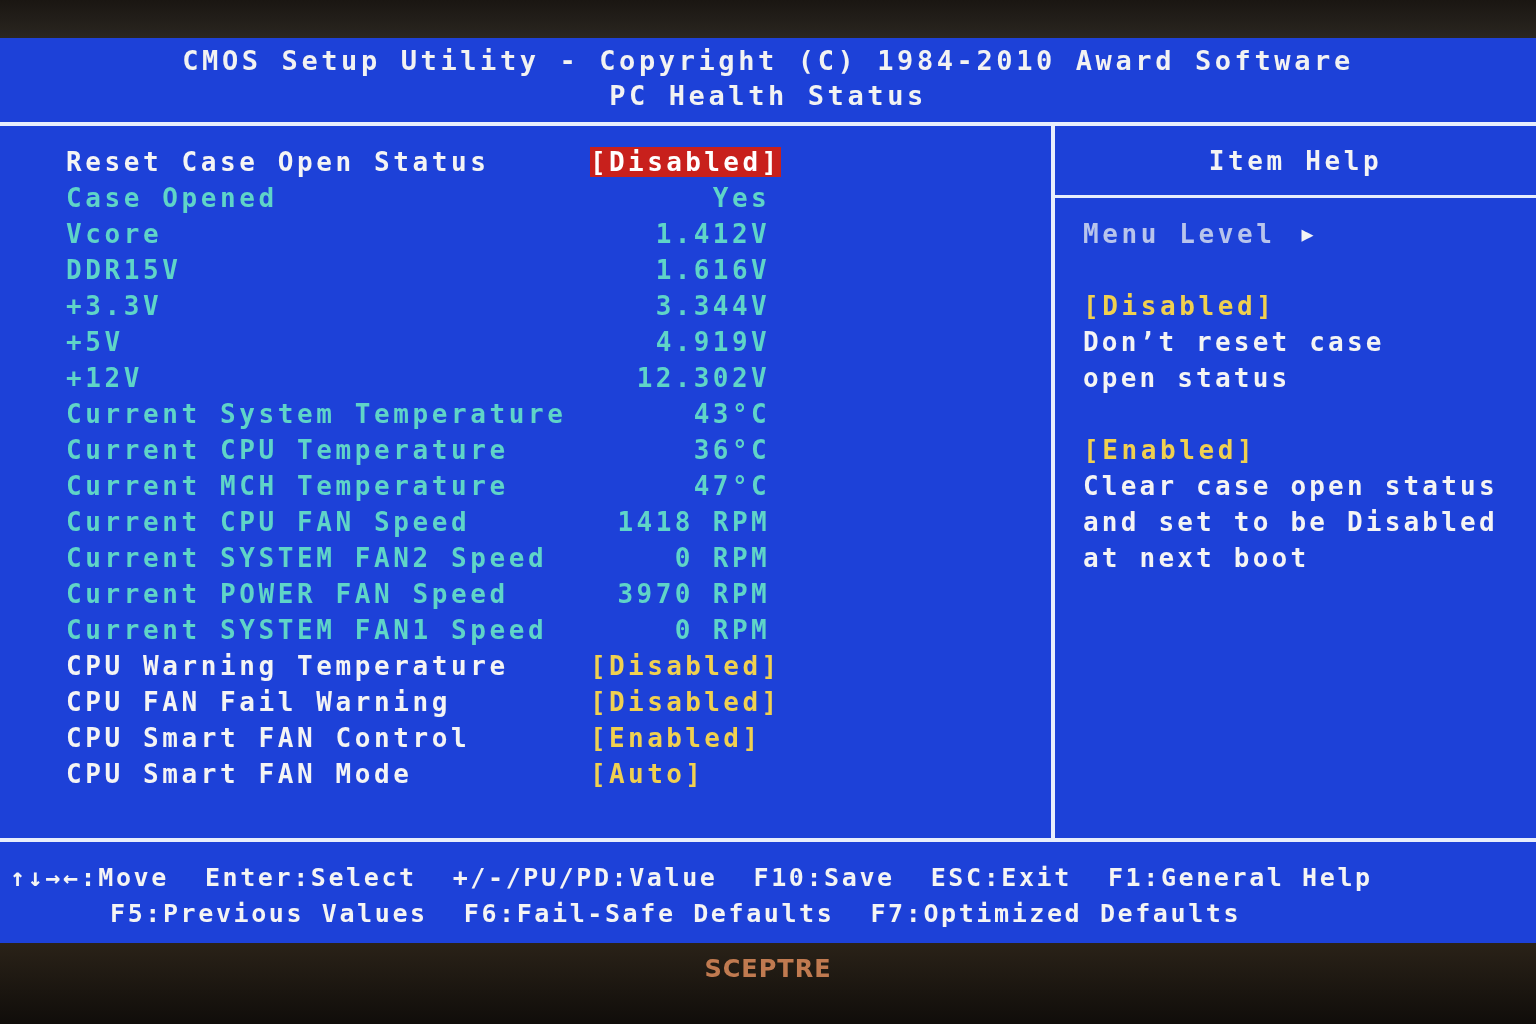 This screenshot has width=1536, height=1024. What do you see at coordinates (310, 877) in the screenshot?
I see `key-hint: Enter:Select` at bounding box center [310, 877].